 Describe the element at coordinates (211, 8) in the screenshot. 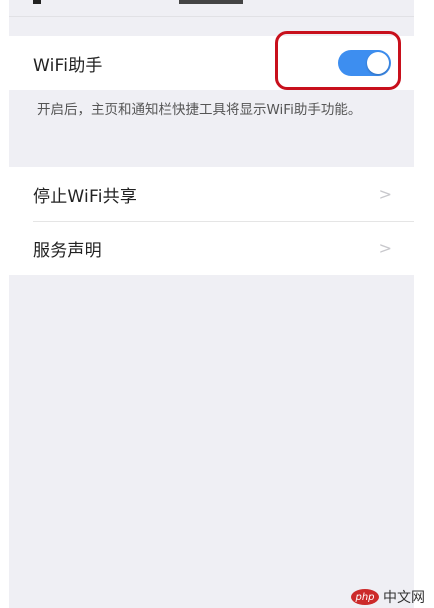

I see `top-cut-off-bar` at that location.